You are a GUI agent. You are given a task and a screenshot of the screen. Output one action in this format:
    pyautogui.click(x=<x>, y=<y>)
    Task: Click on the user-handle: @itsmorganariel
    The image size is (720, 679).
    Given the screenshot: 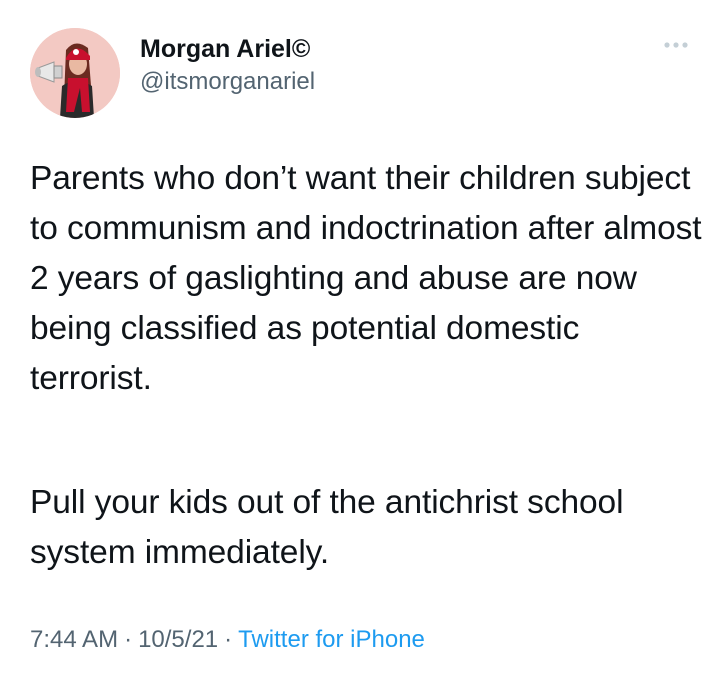 What is the action you would take?
    pyautogui.click(x=227, y=82)
    